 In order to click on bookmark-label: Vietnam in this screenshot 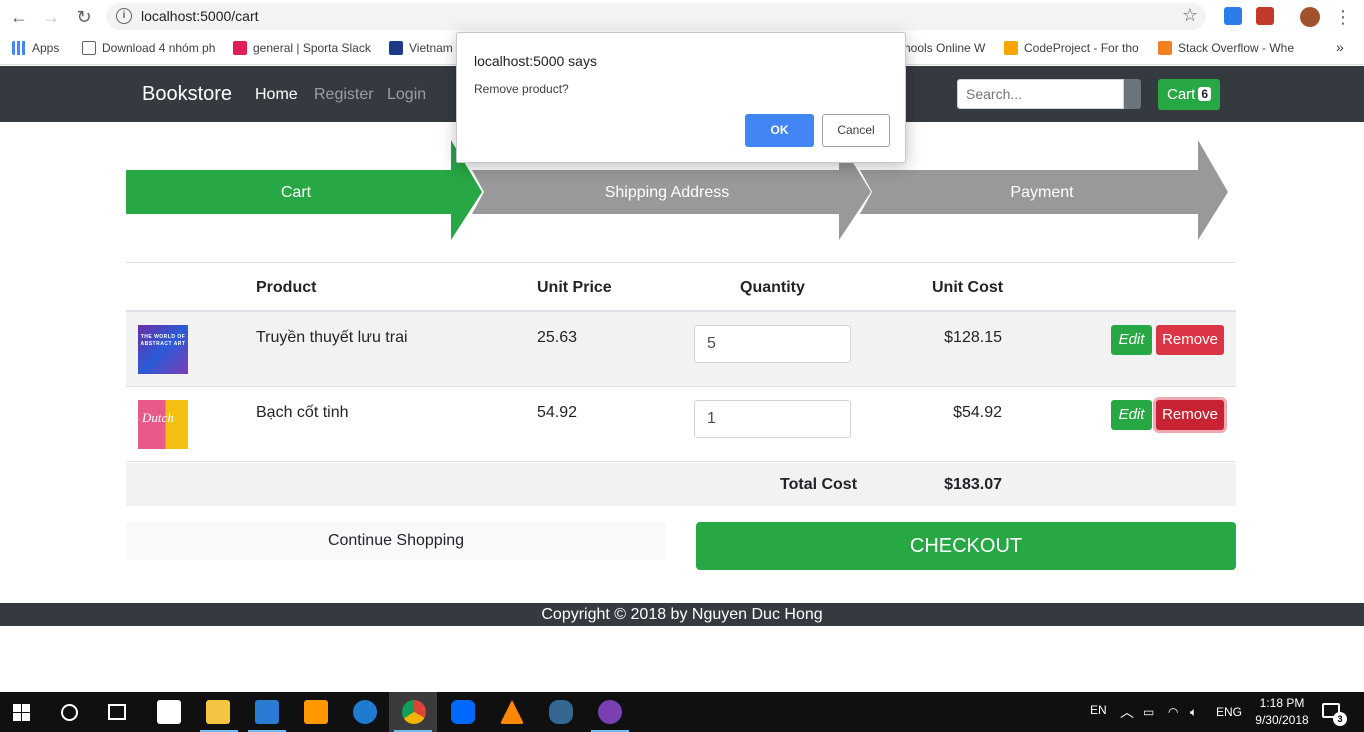, I will do `click(431, 48)`.